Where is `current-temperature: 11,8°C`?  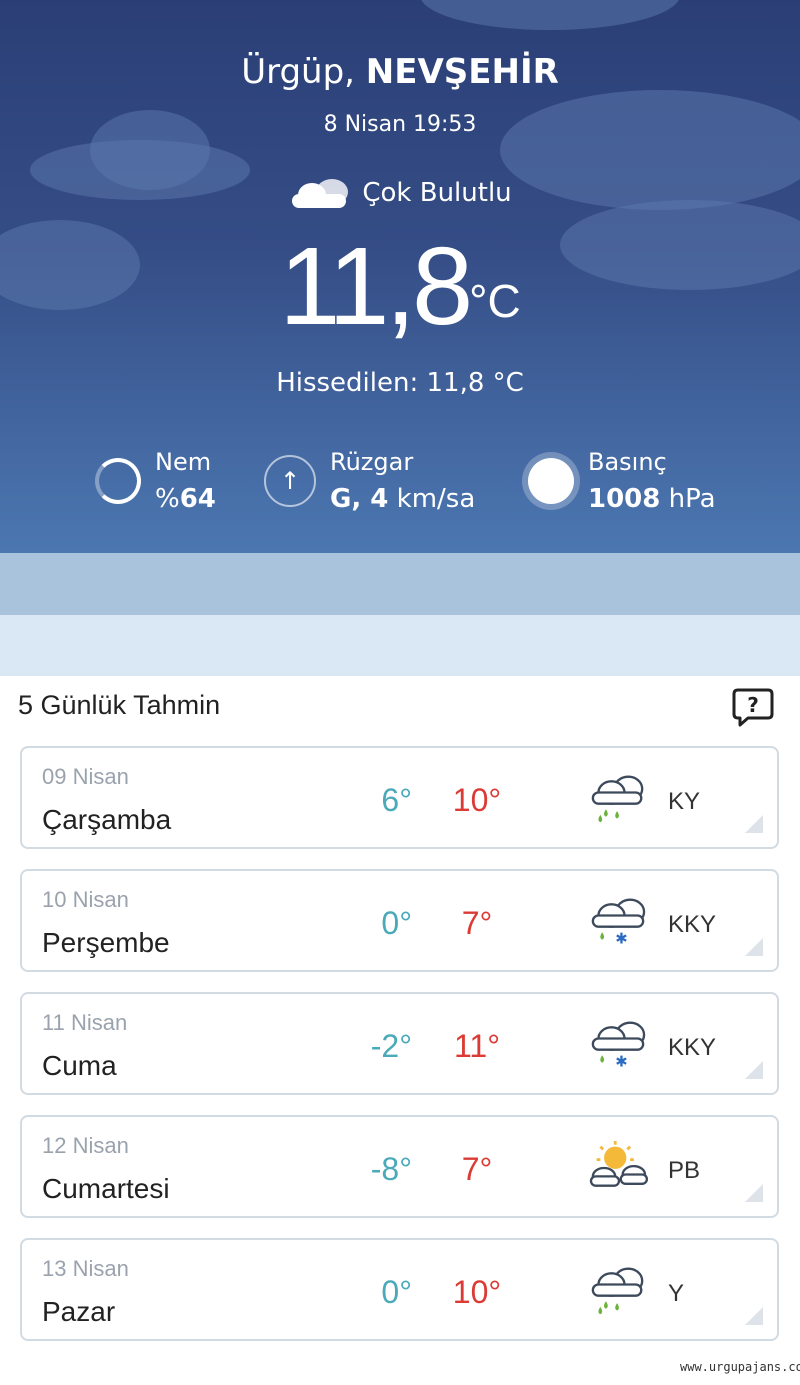
current-temperature: 11,8°C is located at coordinates (400, 287).